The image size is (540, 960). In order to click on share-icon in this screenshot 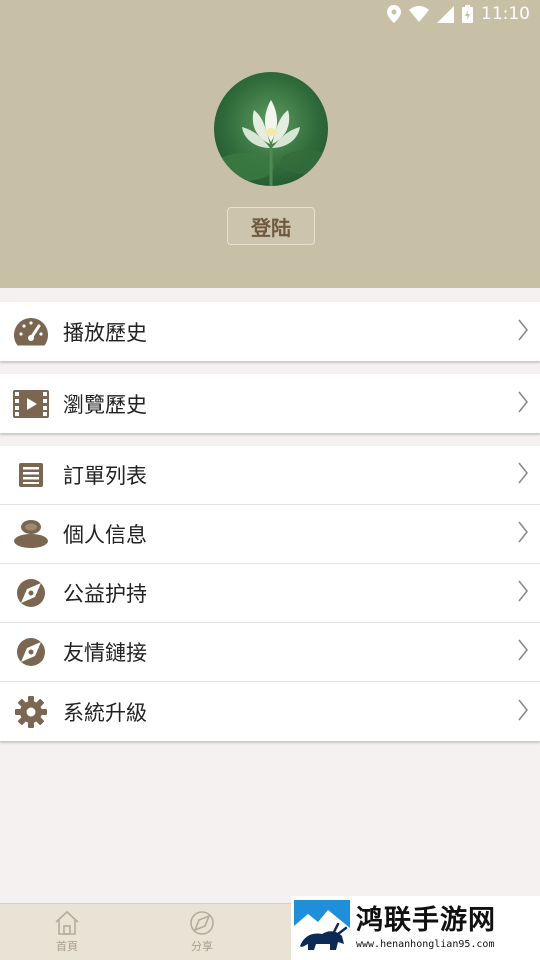, I will do `click(202, 923)`.